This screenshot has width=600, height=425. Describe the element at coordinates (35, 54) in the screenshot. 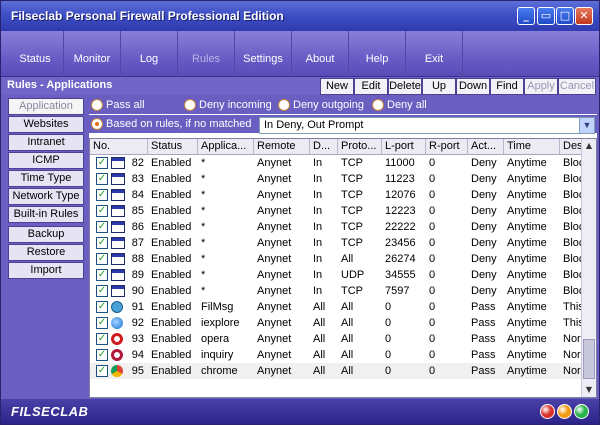

I see `toolbar-status: Status` at that location.